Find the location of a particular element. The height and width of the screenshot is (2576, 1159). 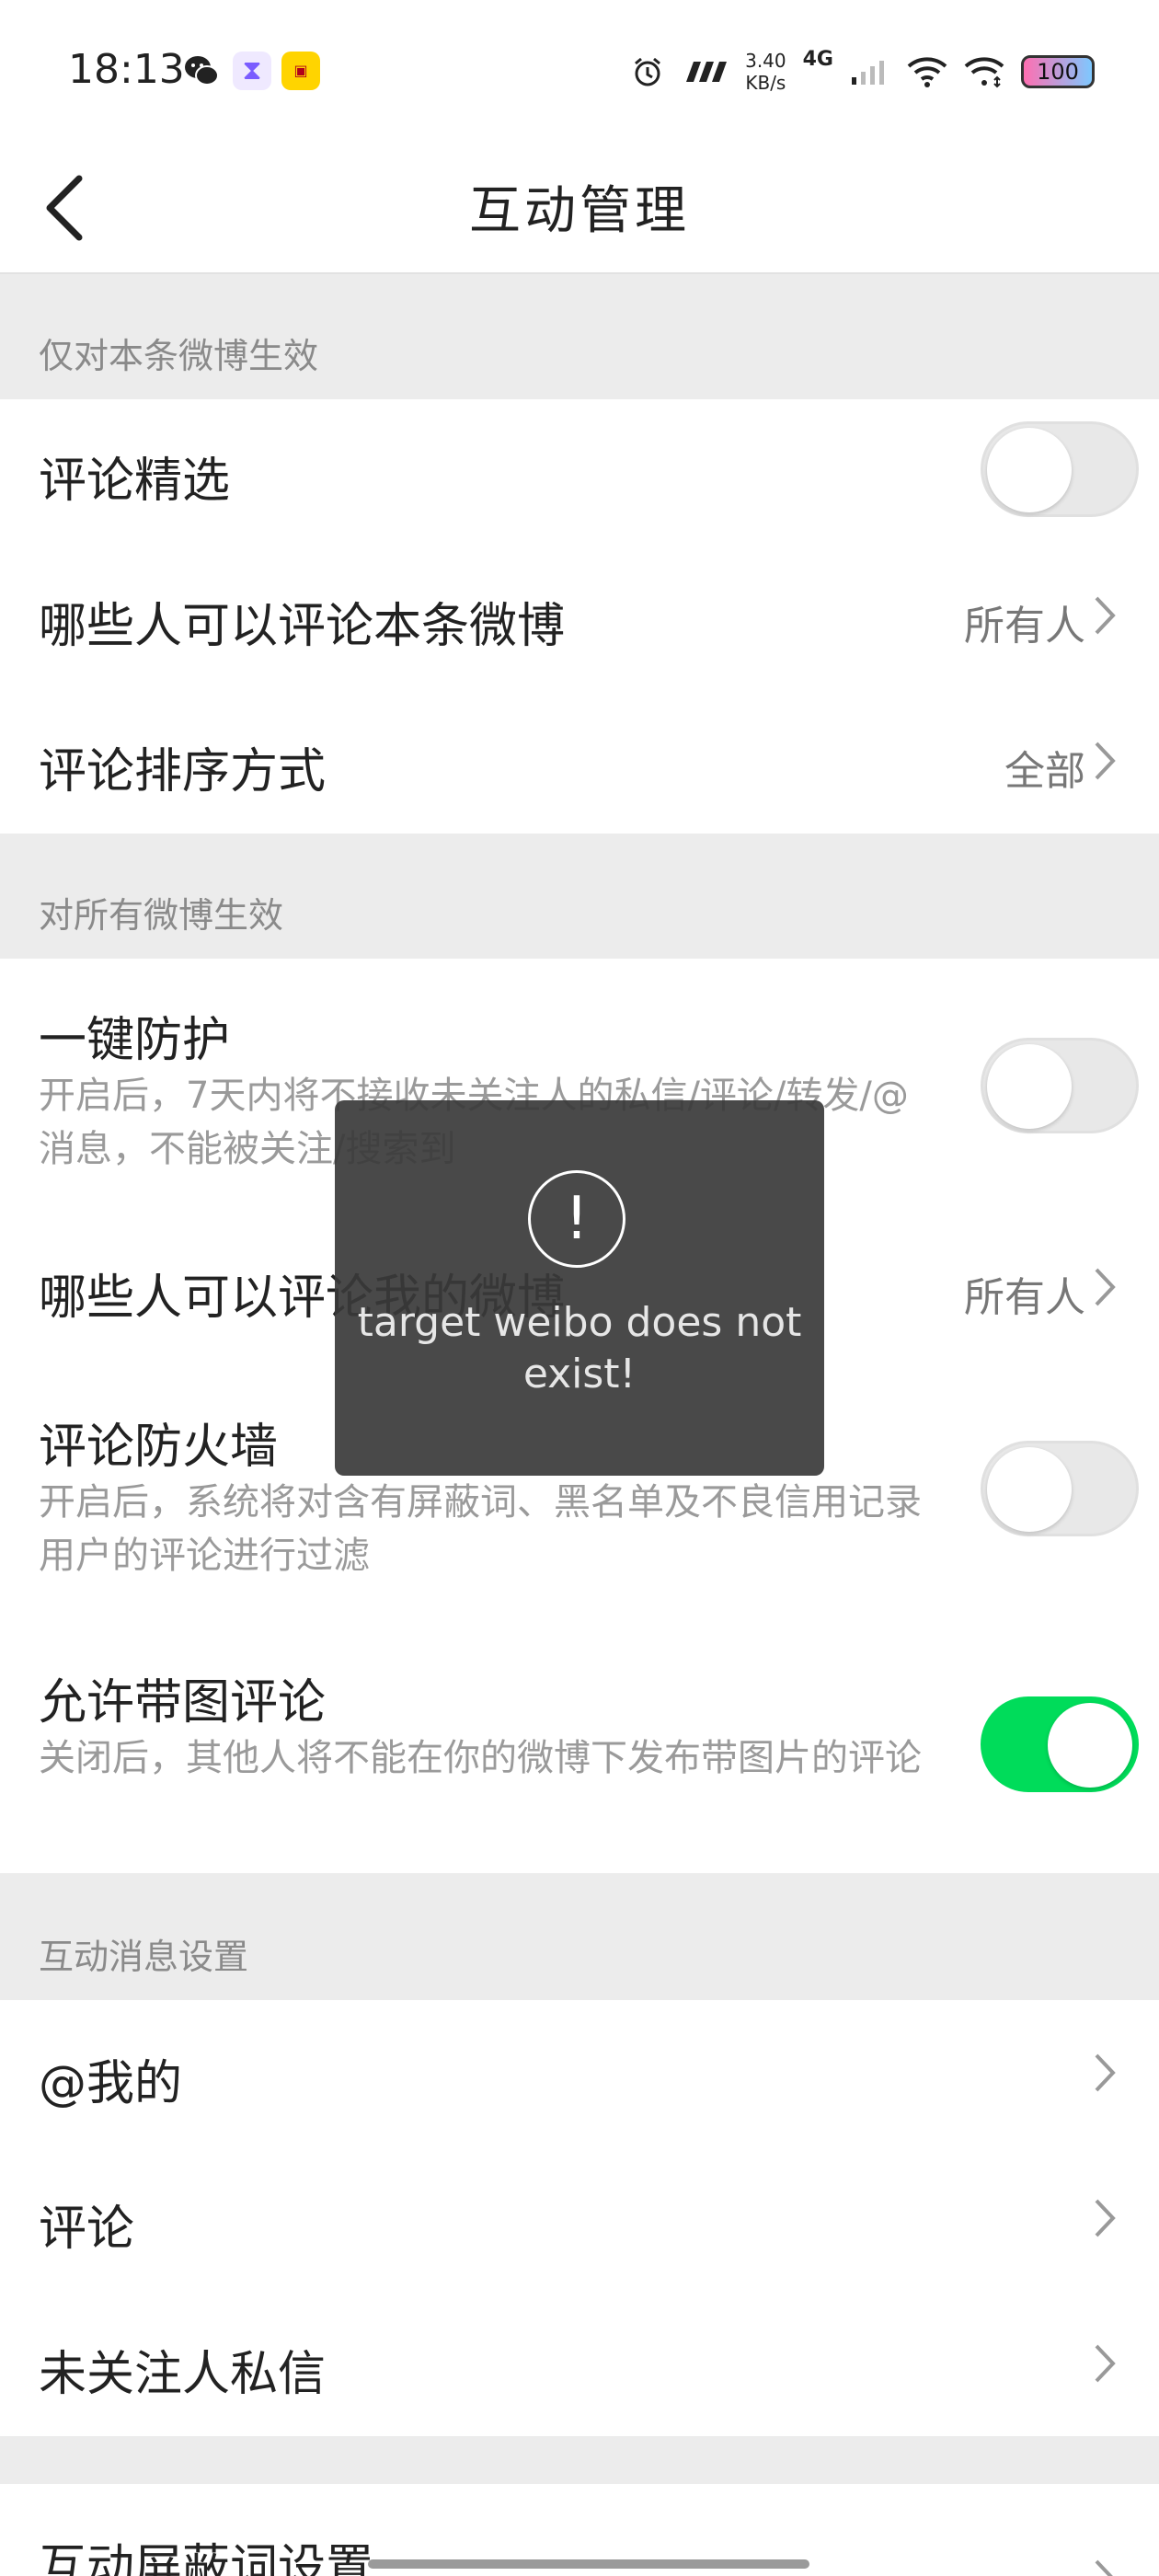

allow-image-comment-toggle is located at coordinates (1060, 1744).